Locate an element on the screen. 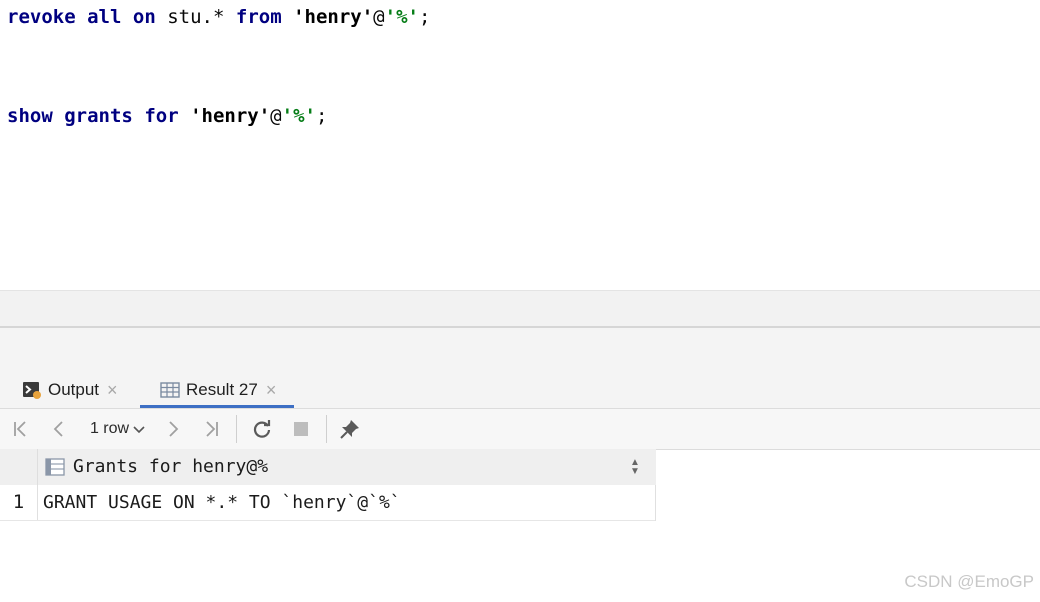 The height and width of the screenshot is (602, 1040). first-page-button is located at coordinates (21, 429).